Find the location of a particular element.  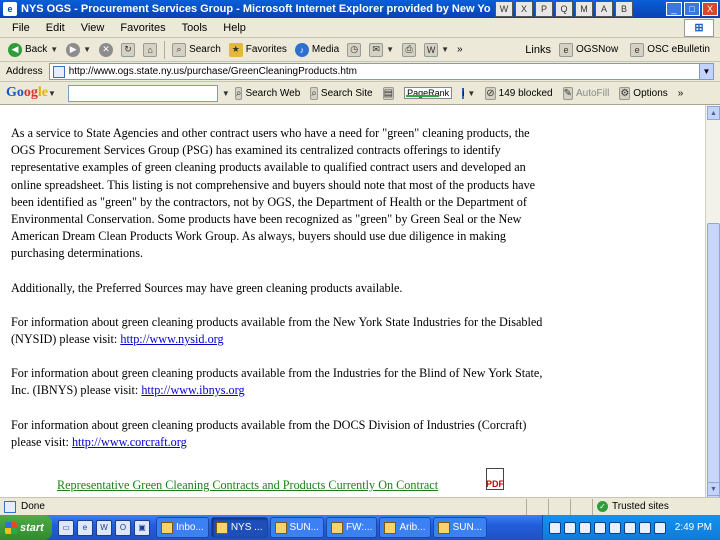

refresh-button: ↻ is located at coordinates (128, 50).